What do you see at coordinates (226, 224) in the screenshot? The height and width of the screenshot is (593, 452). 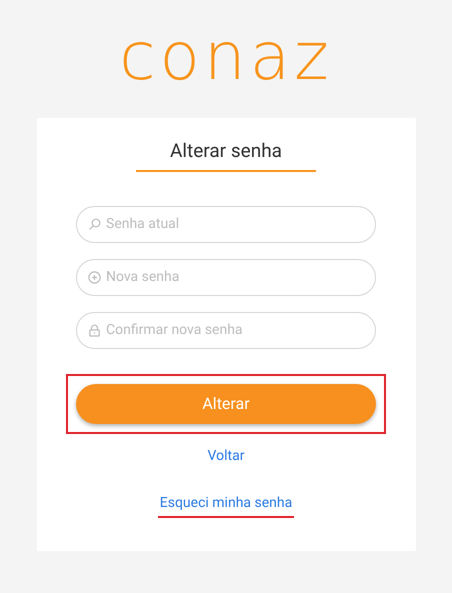 I see `input-field: Senha atual` at bounding box center [226, 224].